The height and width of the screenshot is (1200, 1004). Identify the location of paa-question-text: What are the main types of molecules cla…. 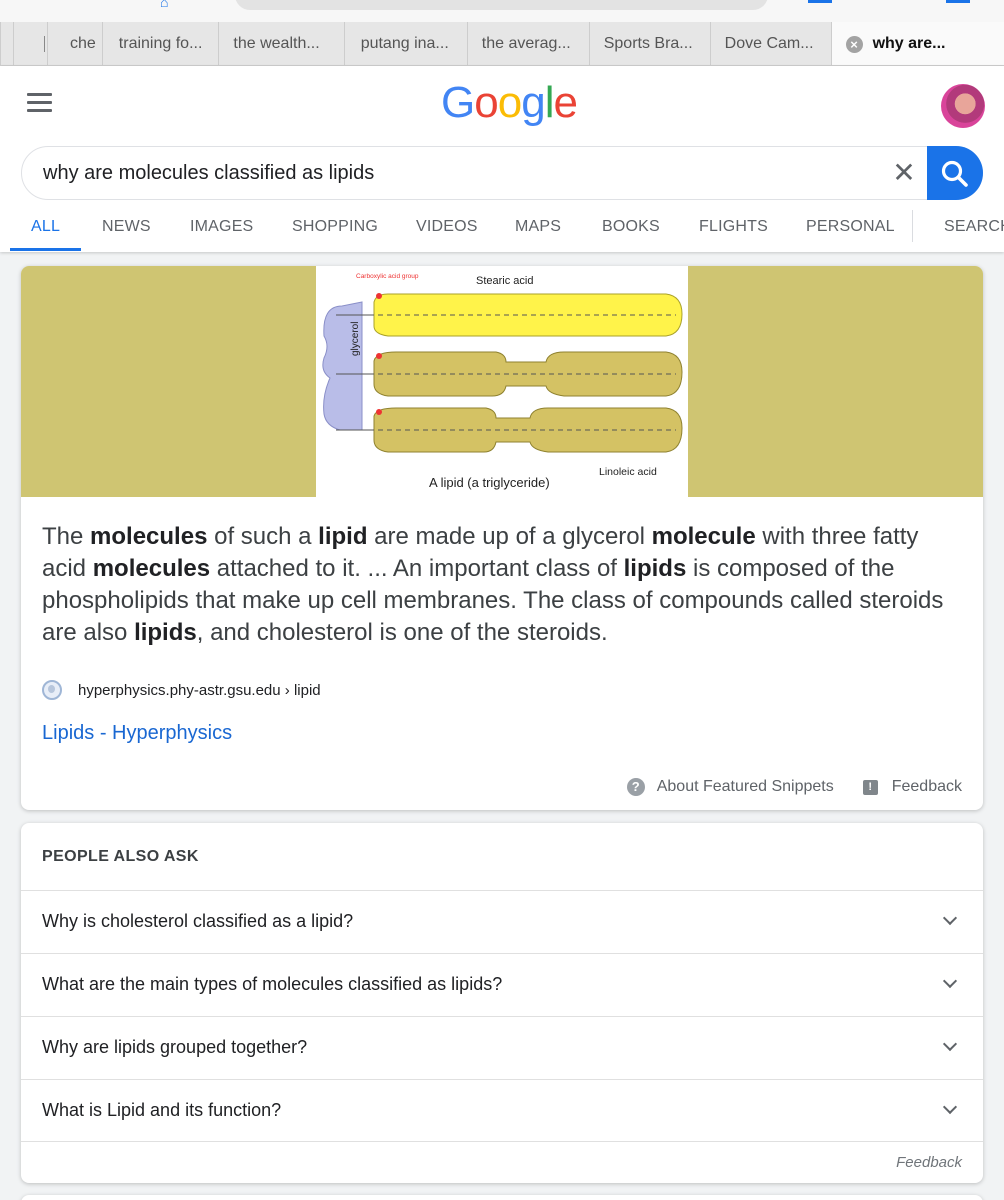
(272, 984).